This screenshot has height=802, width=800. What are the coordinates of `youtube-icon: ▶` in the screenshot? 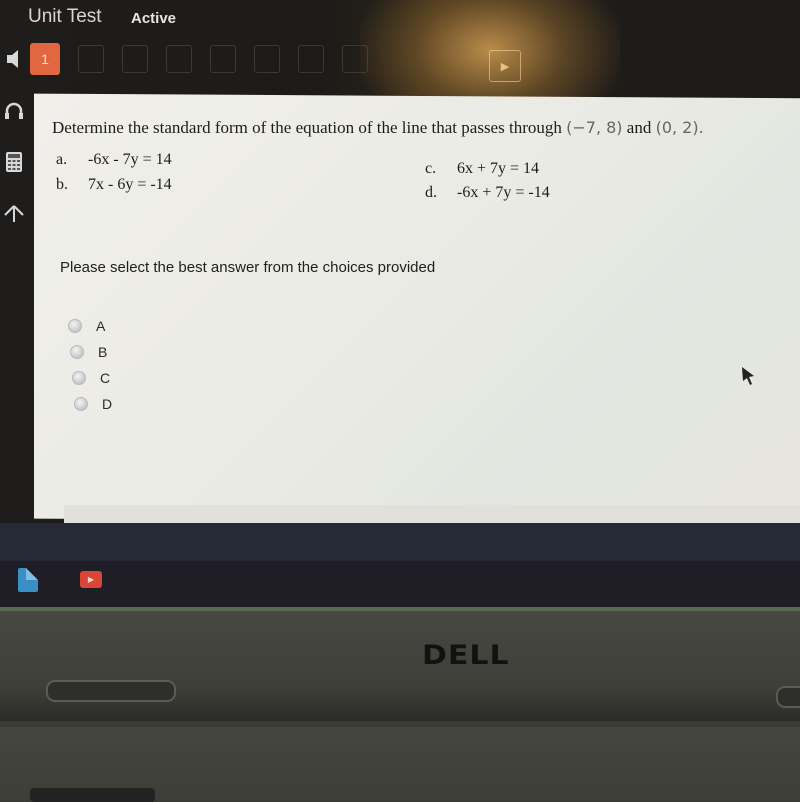 It's located at (91, 579).